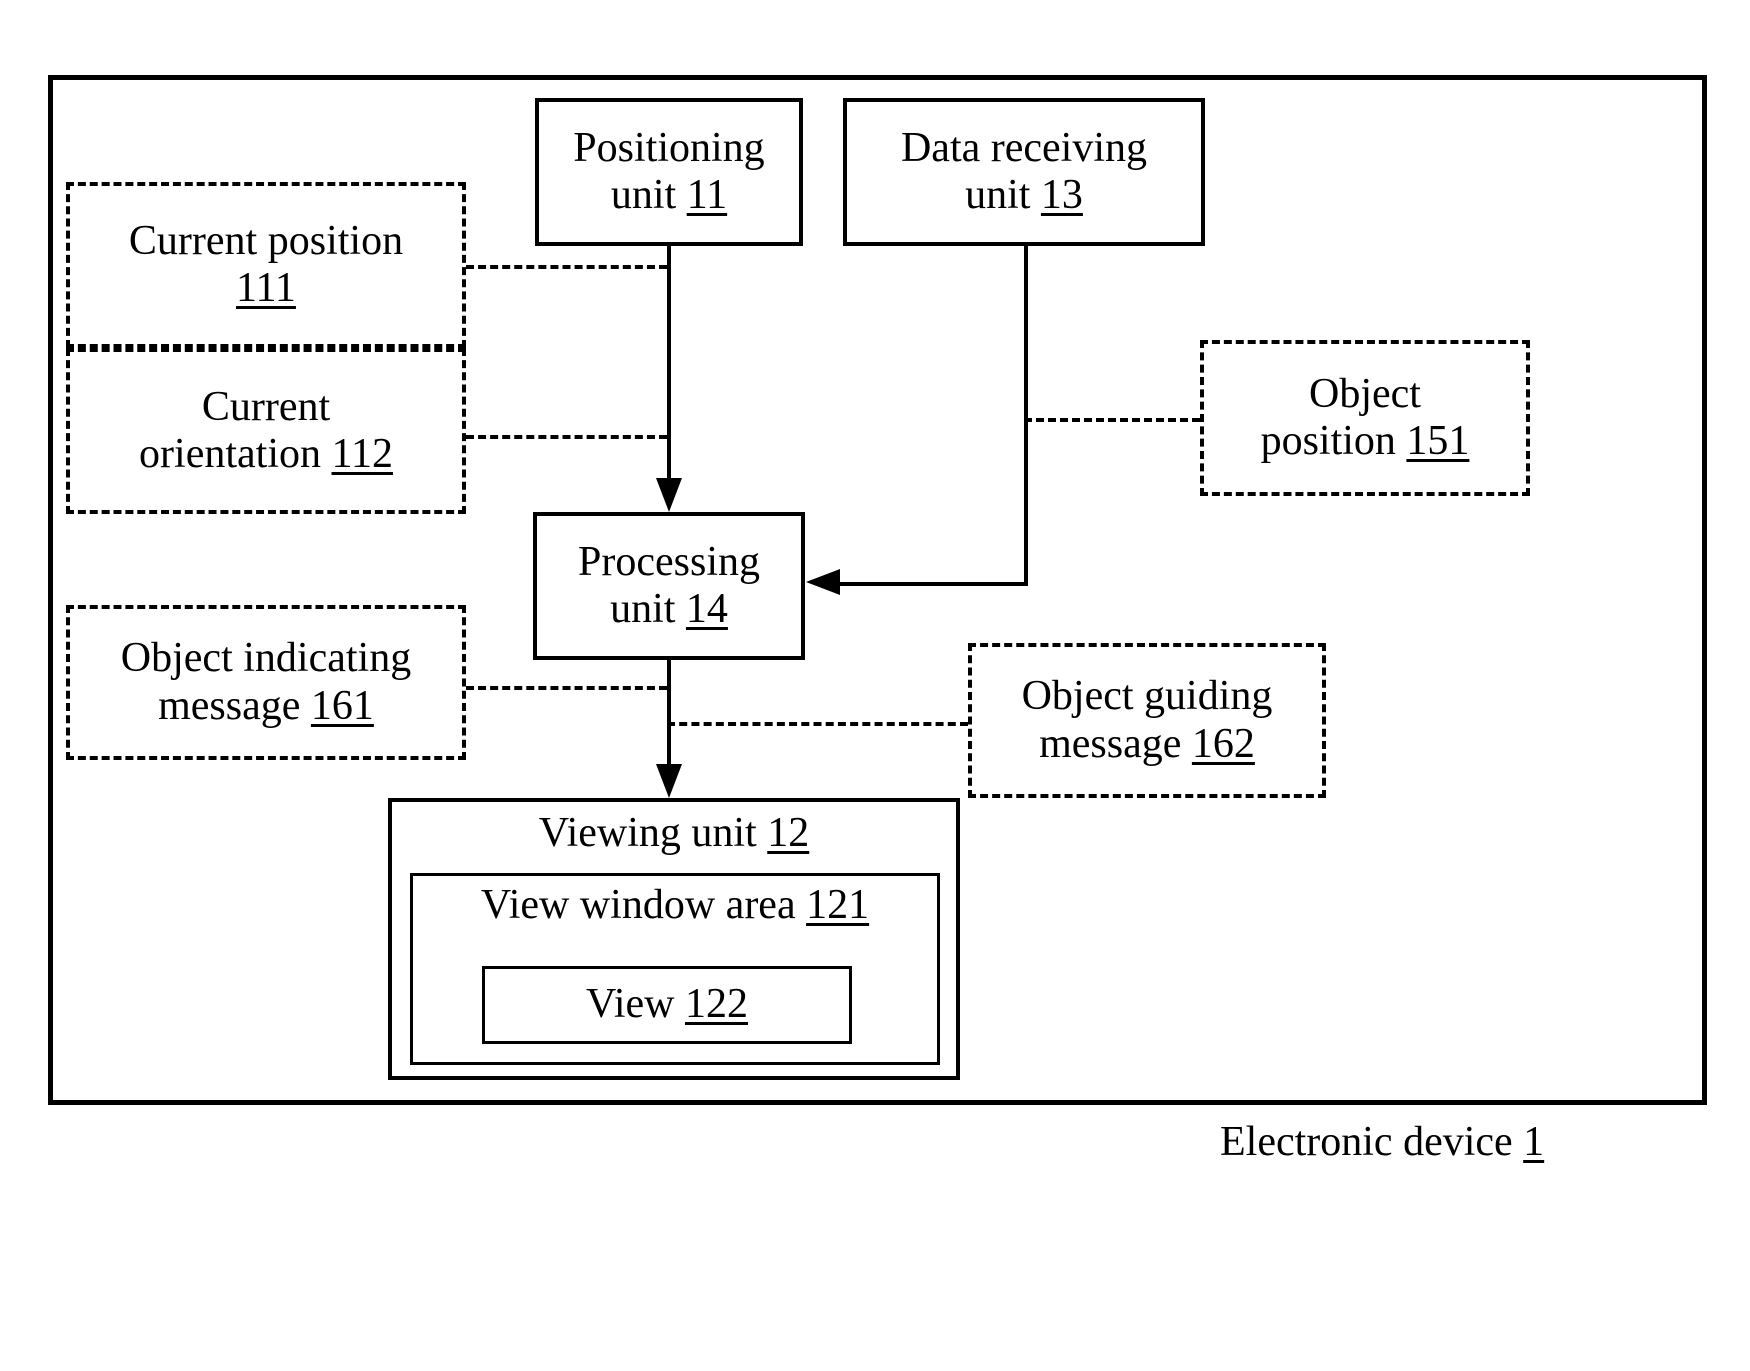  I want to click on electronic-device-number: 1, so click(1534, 1142).